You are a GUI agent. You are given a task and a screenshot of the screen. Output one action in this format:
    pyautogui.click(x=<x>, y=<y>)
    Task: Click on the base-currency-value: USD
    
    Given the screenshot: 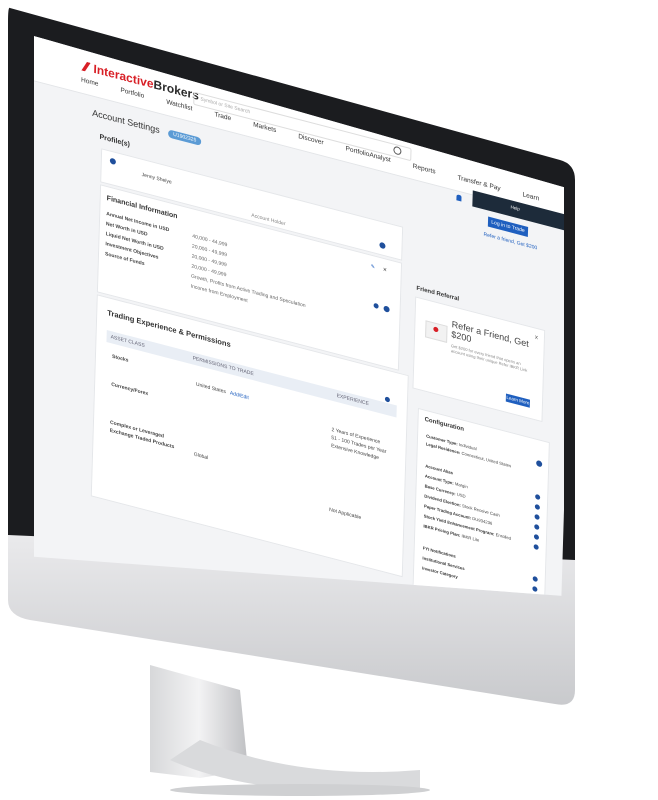 What is the action you would take?
    pyautogui.click(x=461, y=495)
    